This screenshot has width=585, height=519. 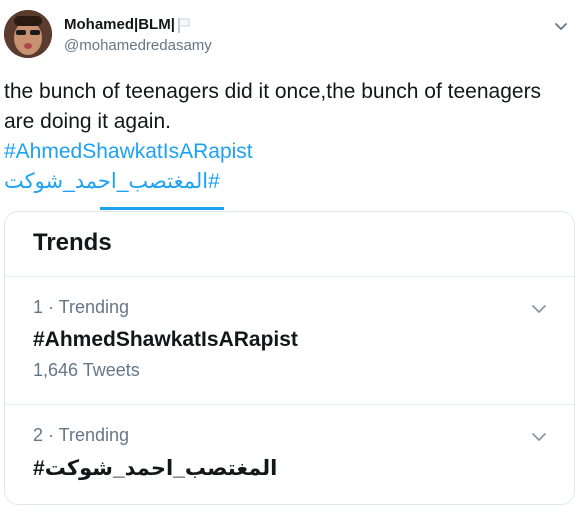 What do you see at coordinates (162, 208) in the screenshot?
I see `active-tab-indicator` at bounding box center [162, 208].